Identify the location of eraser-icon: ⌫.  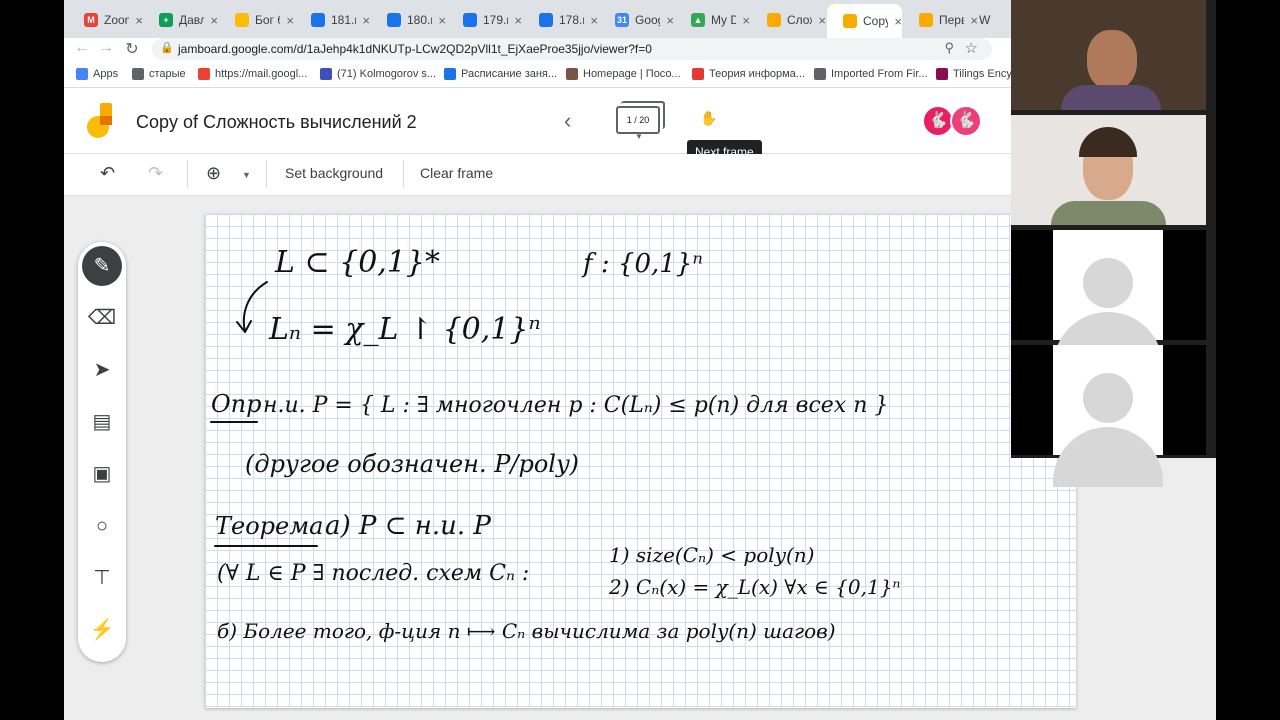
(102, 318).